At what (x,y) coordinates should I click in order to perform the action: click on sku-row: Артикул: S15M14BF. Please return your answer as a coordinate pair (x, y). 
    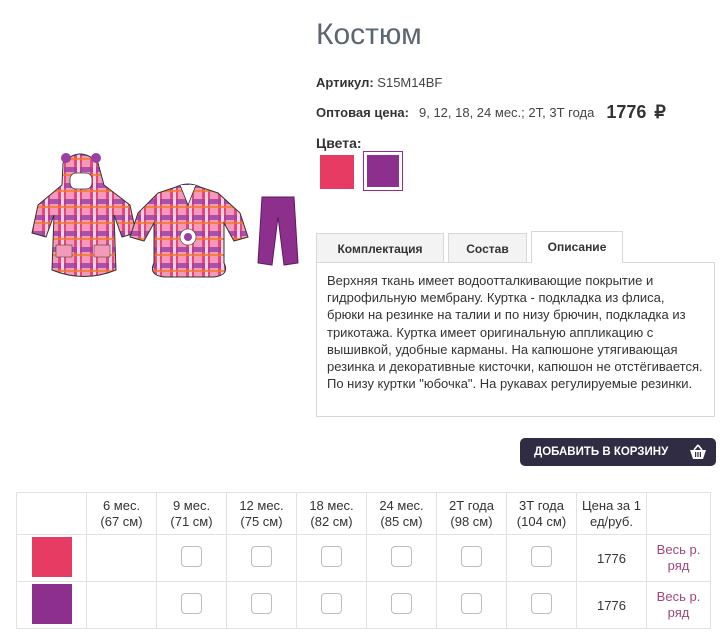
    Looking at the image, I should click on (379, 82).